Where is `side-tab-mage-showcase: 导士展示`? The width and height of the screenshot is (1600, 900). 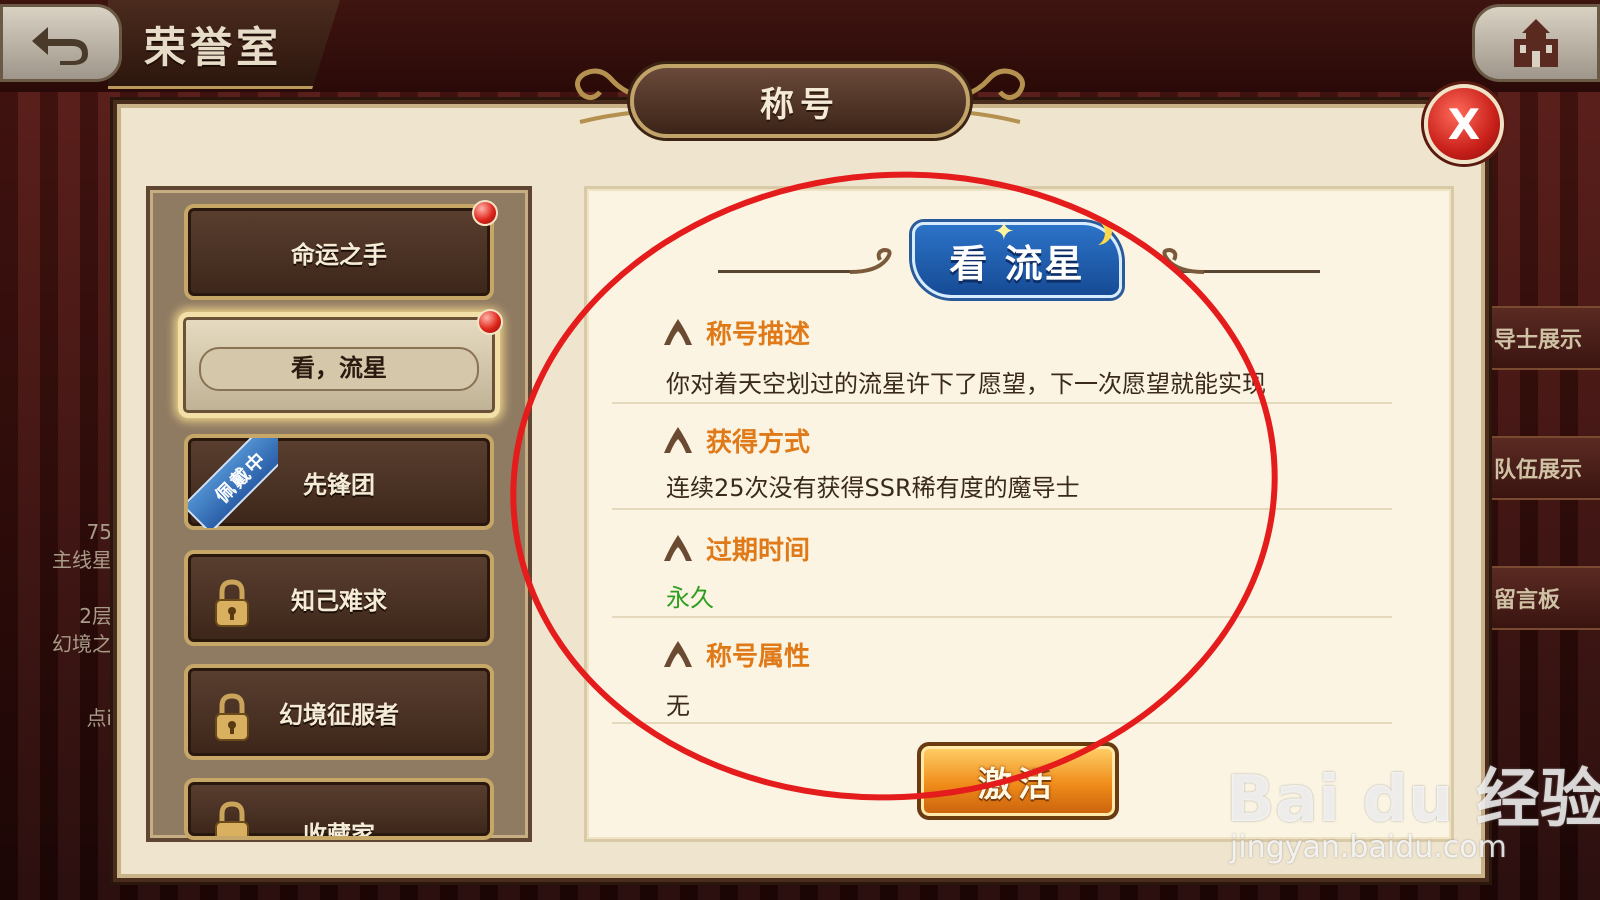
side-tab-mage-showcase: 导士展示 is located at coordinates (1543, 338).